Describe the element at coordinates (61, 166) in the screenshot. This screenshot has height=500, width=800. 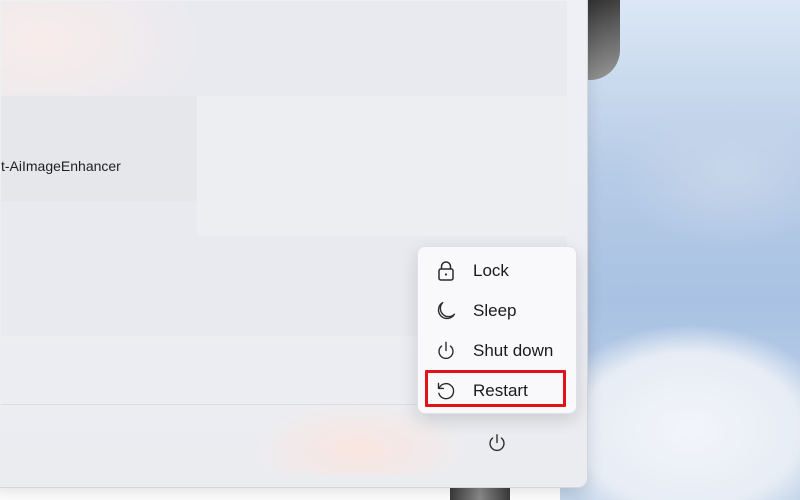
I see `app-tile-label: t-AiImageEnhancer` at that location.